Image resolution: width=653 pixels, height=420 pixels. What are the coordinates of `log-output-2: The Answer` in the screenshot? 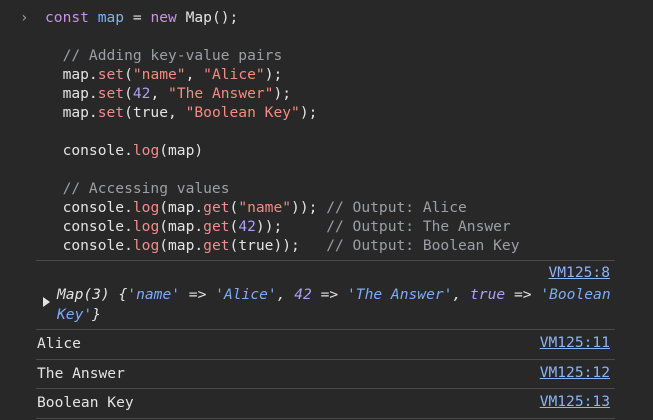 It's located at (81, 373).